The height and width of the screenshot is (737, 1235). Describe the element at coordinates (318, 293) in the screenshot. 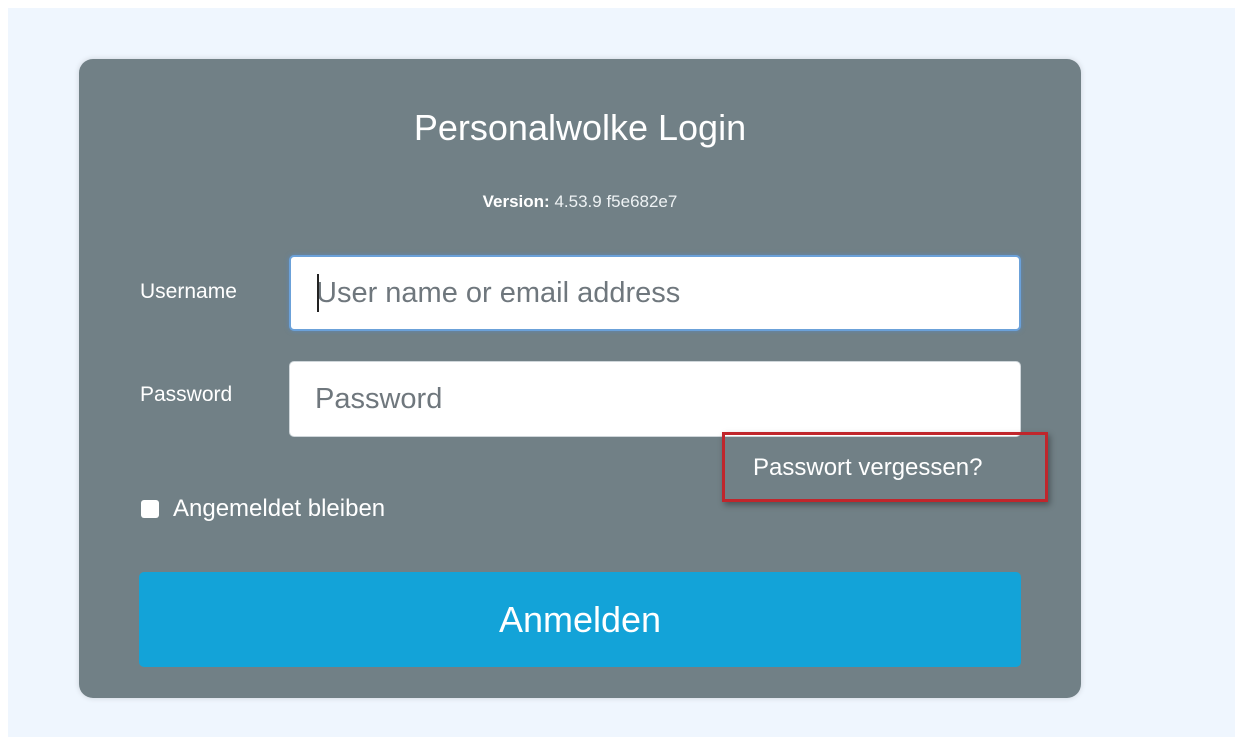

I see `text-caret` at that location.